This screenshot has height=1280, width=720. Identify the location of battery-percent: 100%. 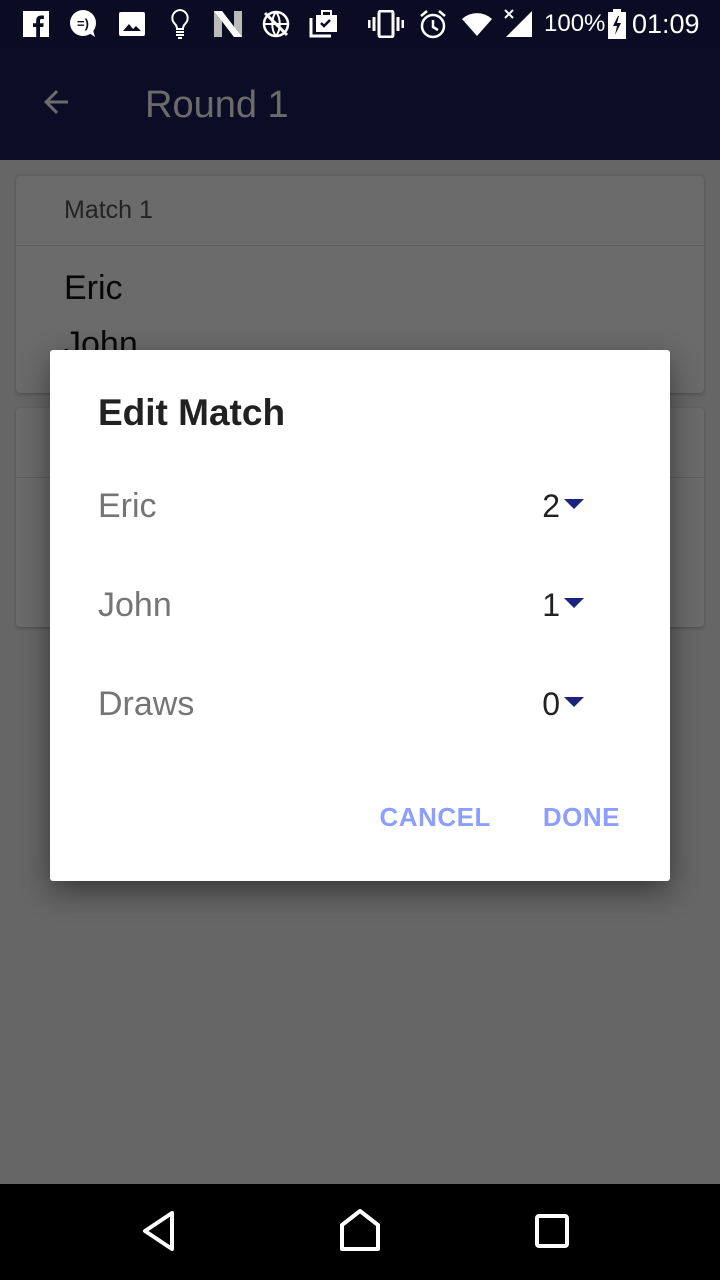
(575, 23).